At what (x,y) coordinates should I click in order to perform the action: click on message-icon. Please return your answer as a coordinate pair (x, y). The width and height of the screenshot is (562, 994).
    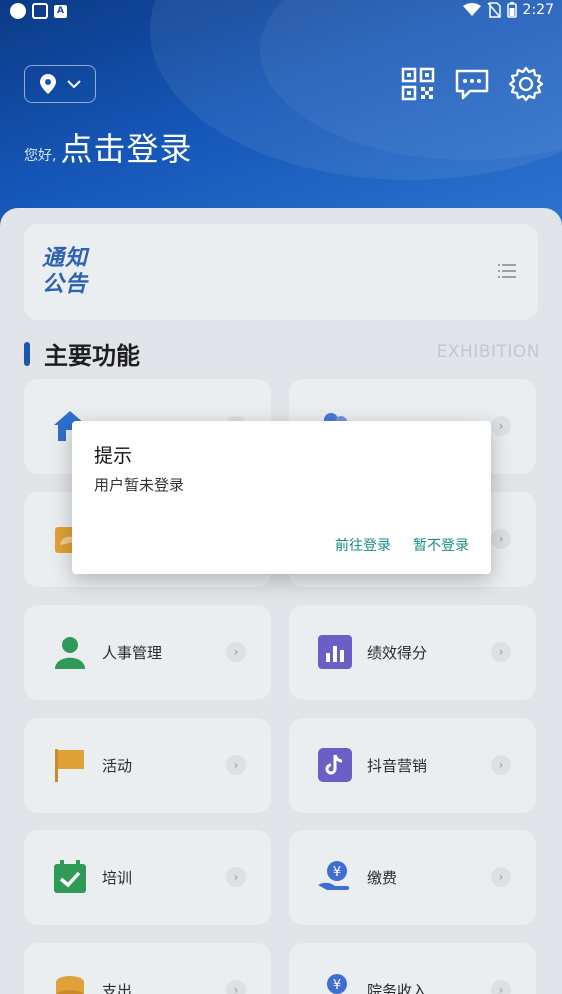
    Looking at the image, I should click on (472, 84).